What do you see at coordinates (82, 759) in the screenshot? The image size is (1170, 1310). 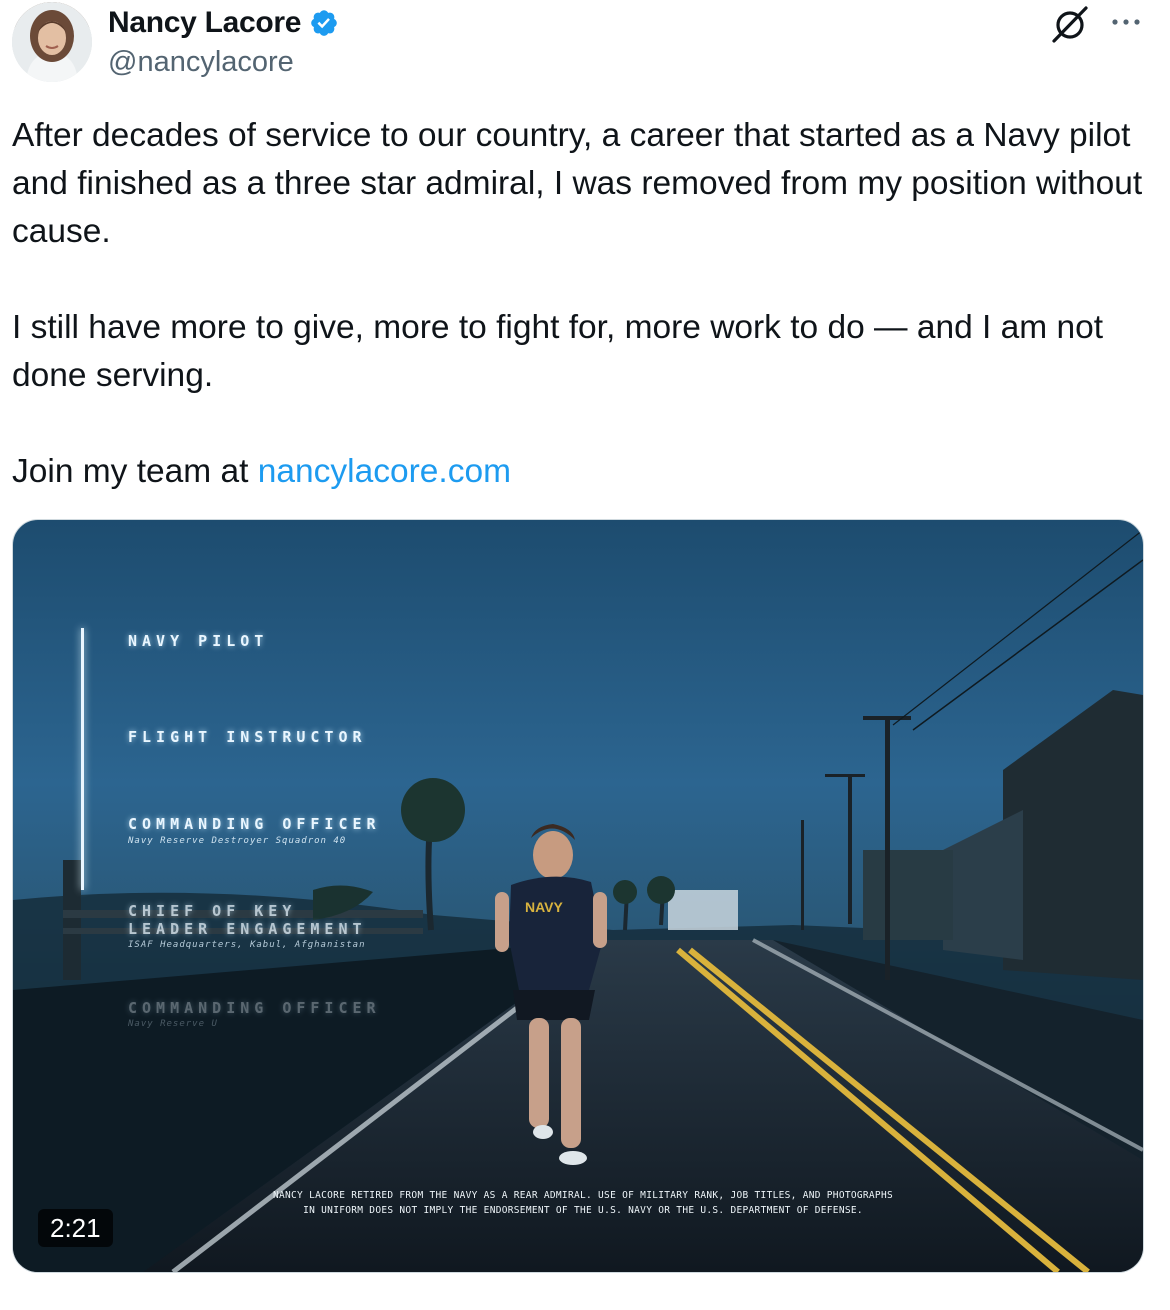 I see `timeline-line` at bounding box center [82, 759].